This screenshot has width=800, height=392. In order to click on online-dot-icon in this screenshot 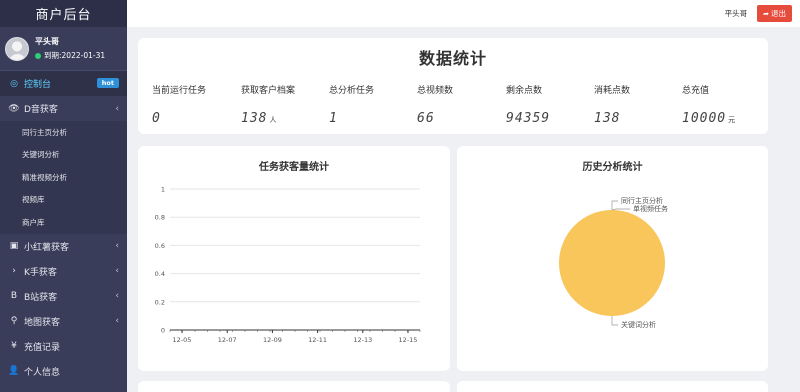, I will do `click(38, 55)`.